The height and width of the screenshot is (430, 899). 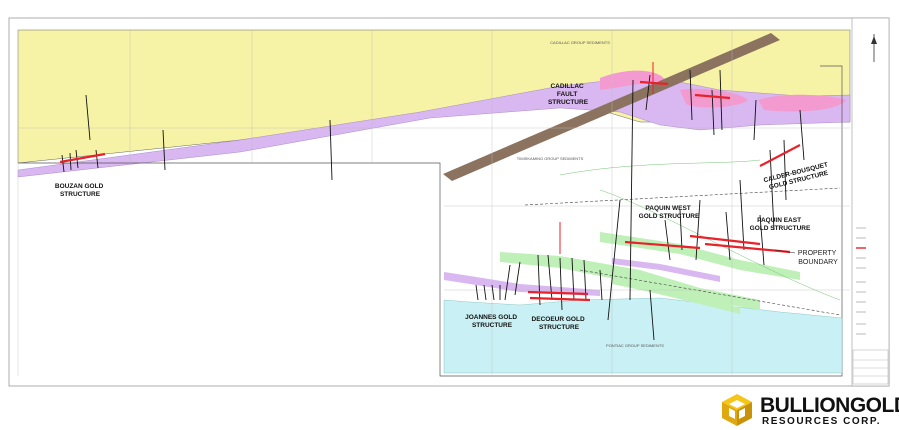 What do you see at coordinates (829, 405) in the screenshot?
I see `logo-brand-text: BULLIONGOLD` at bounding box center [829, 405].